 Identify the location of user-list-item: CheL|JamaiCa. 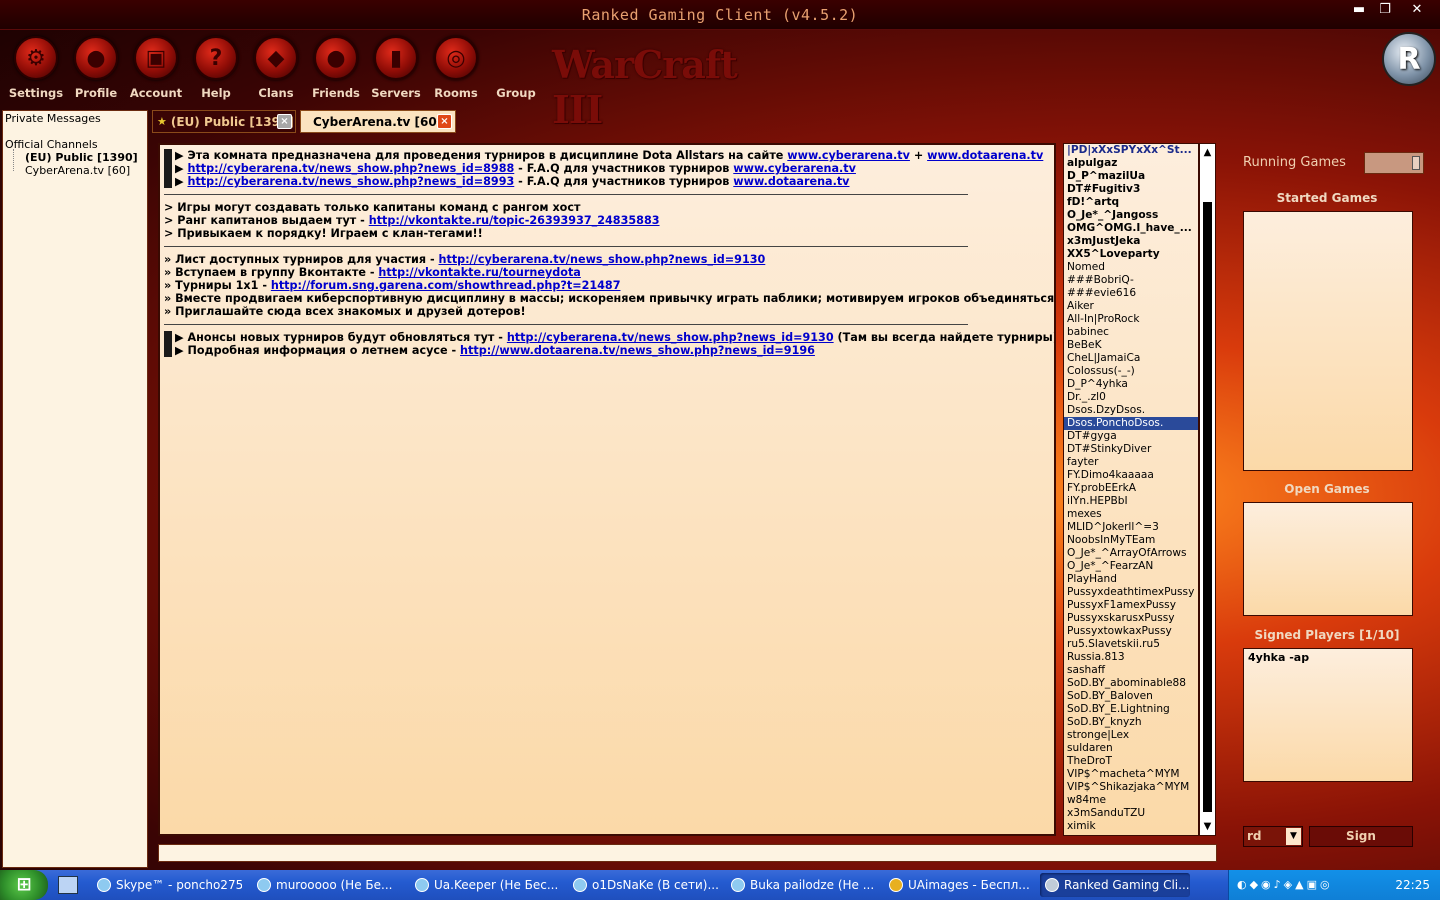
(1131, 358).